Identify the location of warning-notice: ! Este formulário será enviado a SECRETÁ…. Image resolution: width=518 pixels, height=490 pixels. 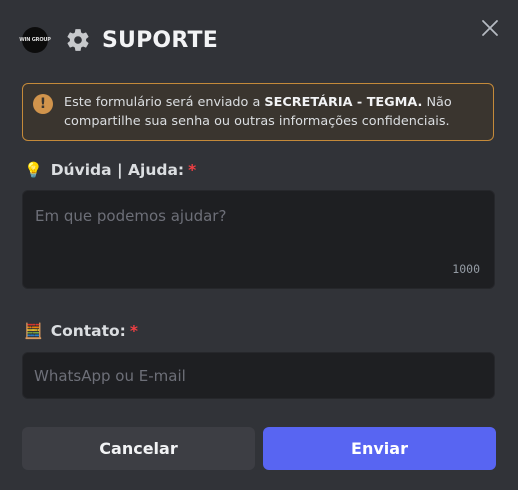
(258, 112).